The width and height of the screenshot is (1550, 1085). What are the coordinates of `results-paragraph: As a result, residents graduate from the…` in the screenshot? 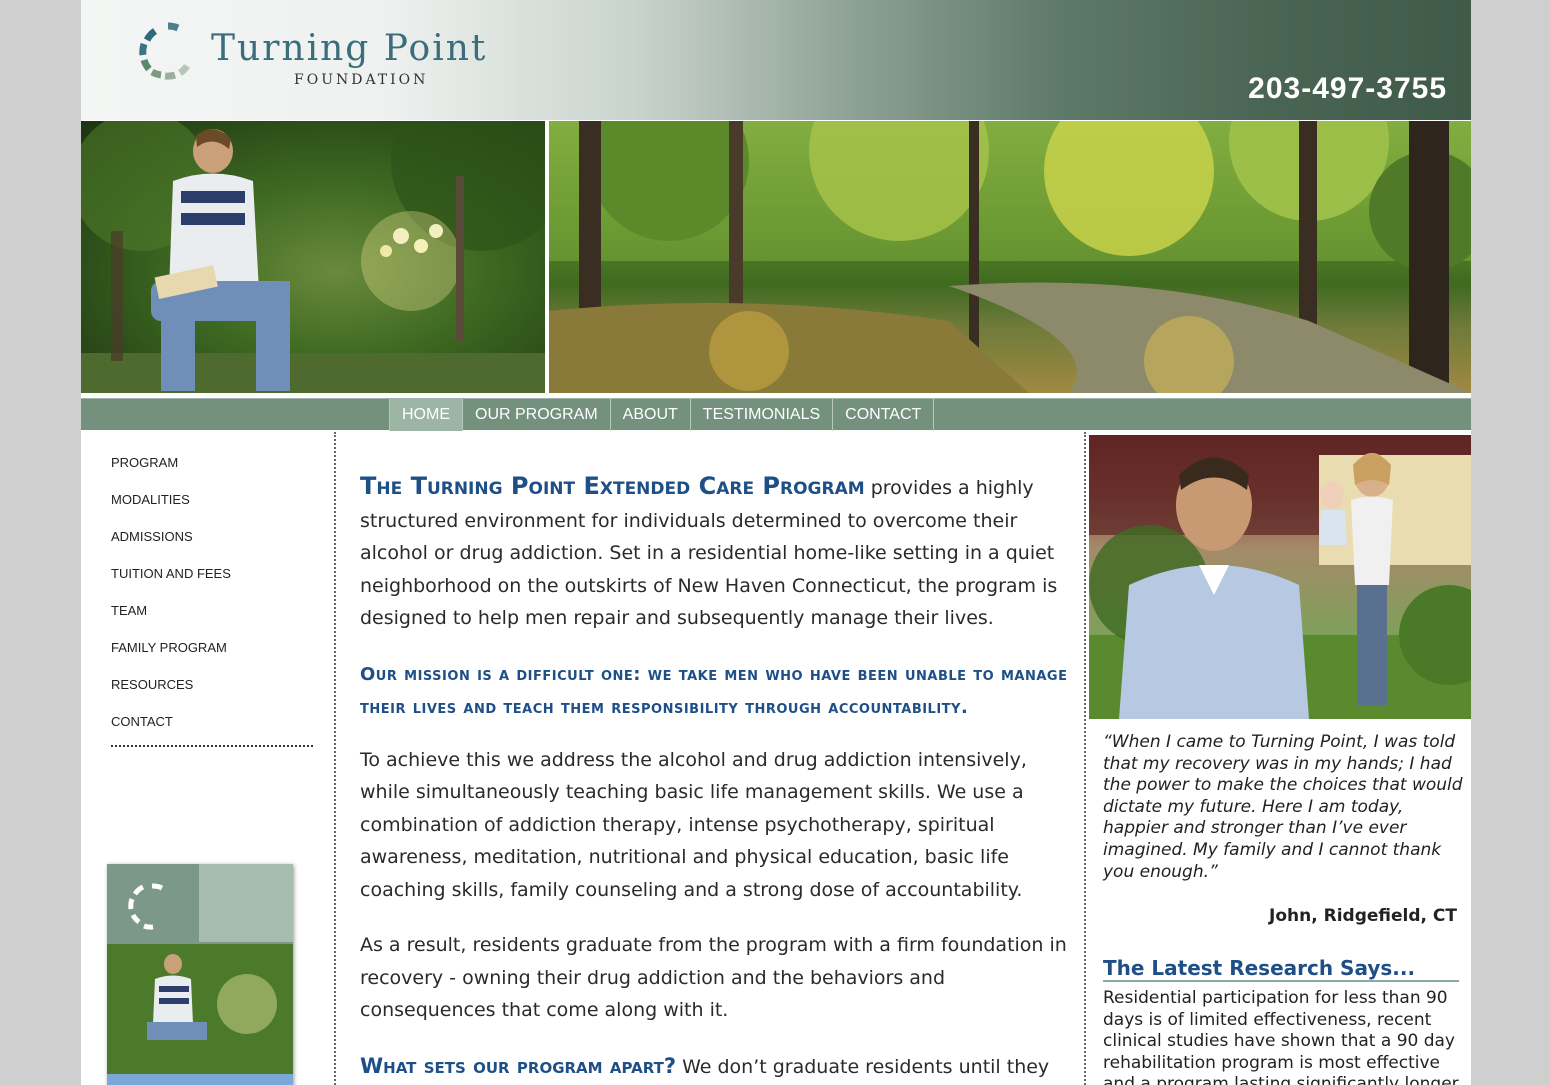 It's located at (713, 977).